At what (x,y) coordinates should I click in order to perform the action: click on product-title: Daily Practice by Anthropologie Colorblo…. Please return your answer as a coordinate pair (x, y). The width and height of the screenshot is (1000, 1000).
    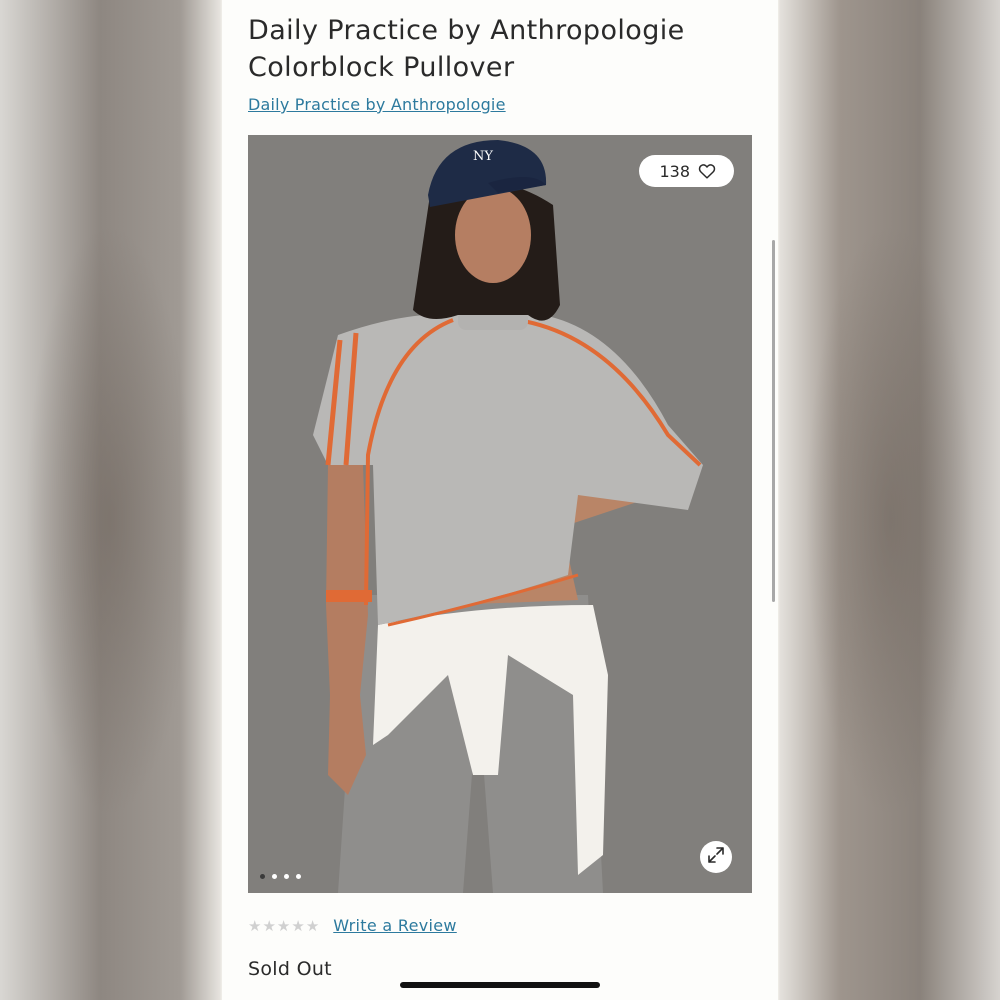
    Looking at the image, I should click on (498, 49).